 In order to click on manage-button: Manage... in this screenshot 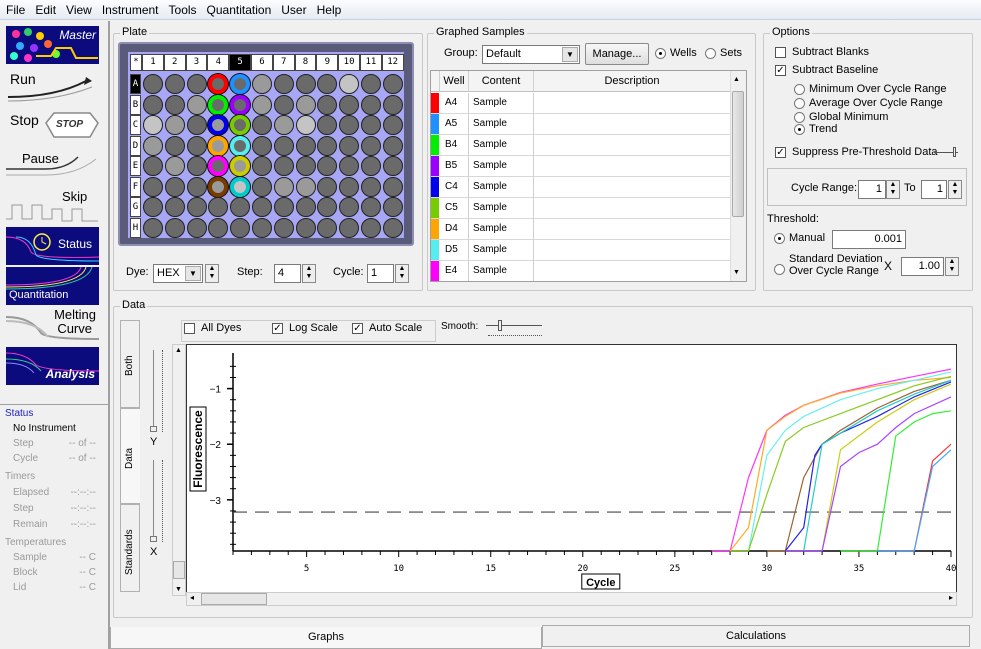, I will do `click(617, 54)`.